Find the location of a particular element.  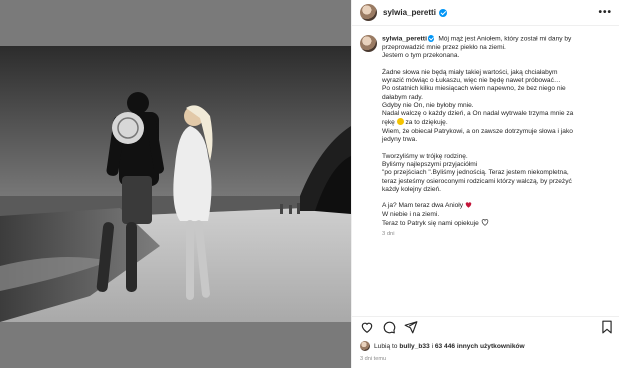

caption-line: rękę za to dziękuję. is located at coordinates (415, 122).